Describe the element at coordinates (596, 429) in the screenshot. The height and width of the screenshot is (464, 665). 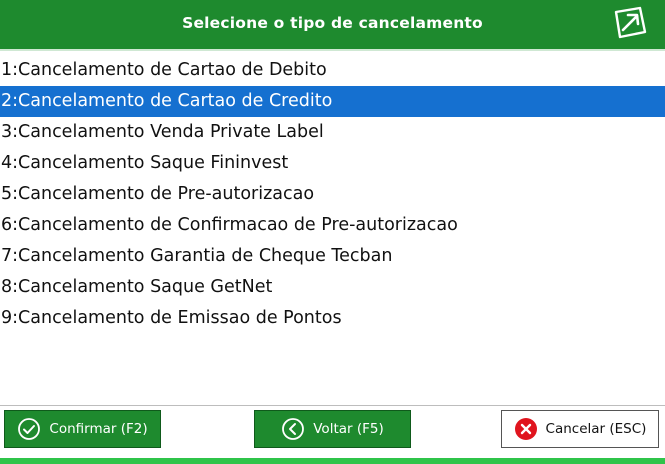
I see `cancel-button-label: Cancelar (ESC)` at that location.